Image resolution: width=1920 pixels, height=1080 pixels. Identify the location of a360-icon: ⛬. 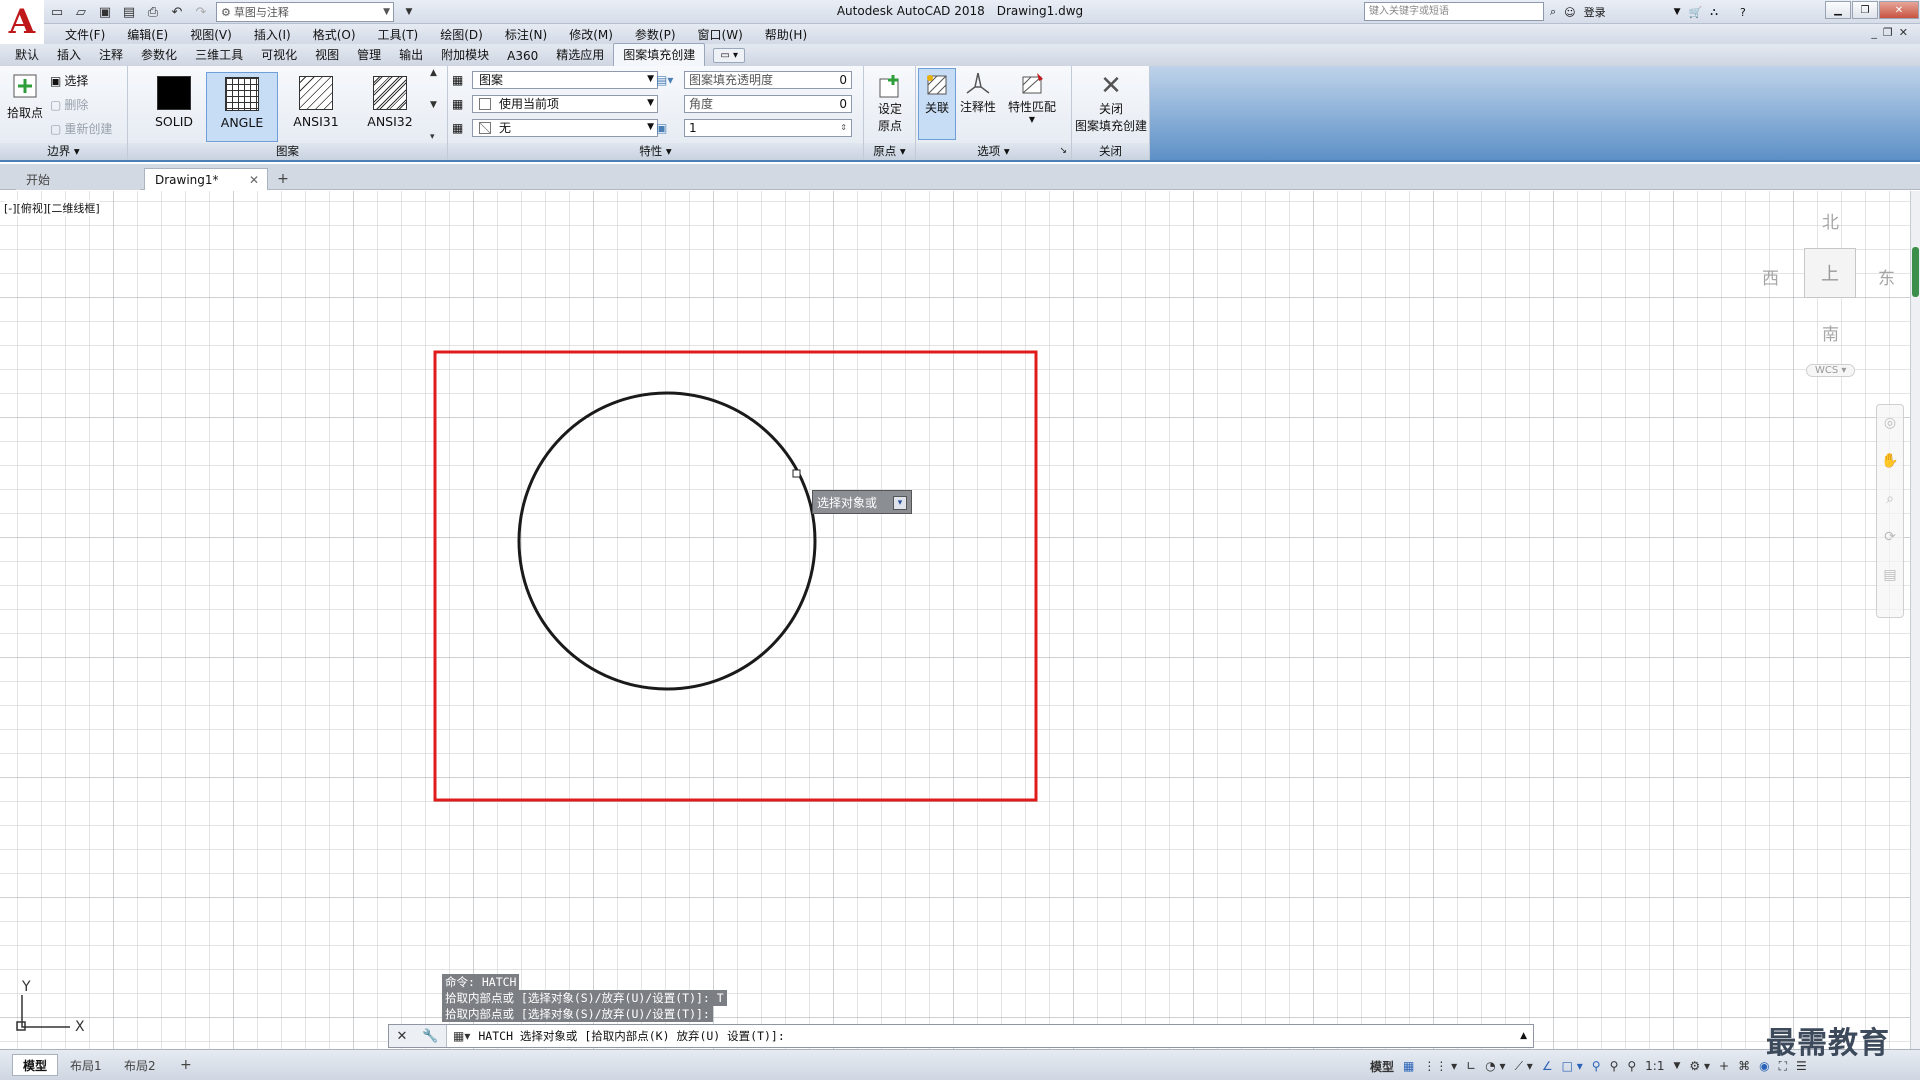
(1714, 12).